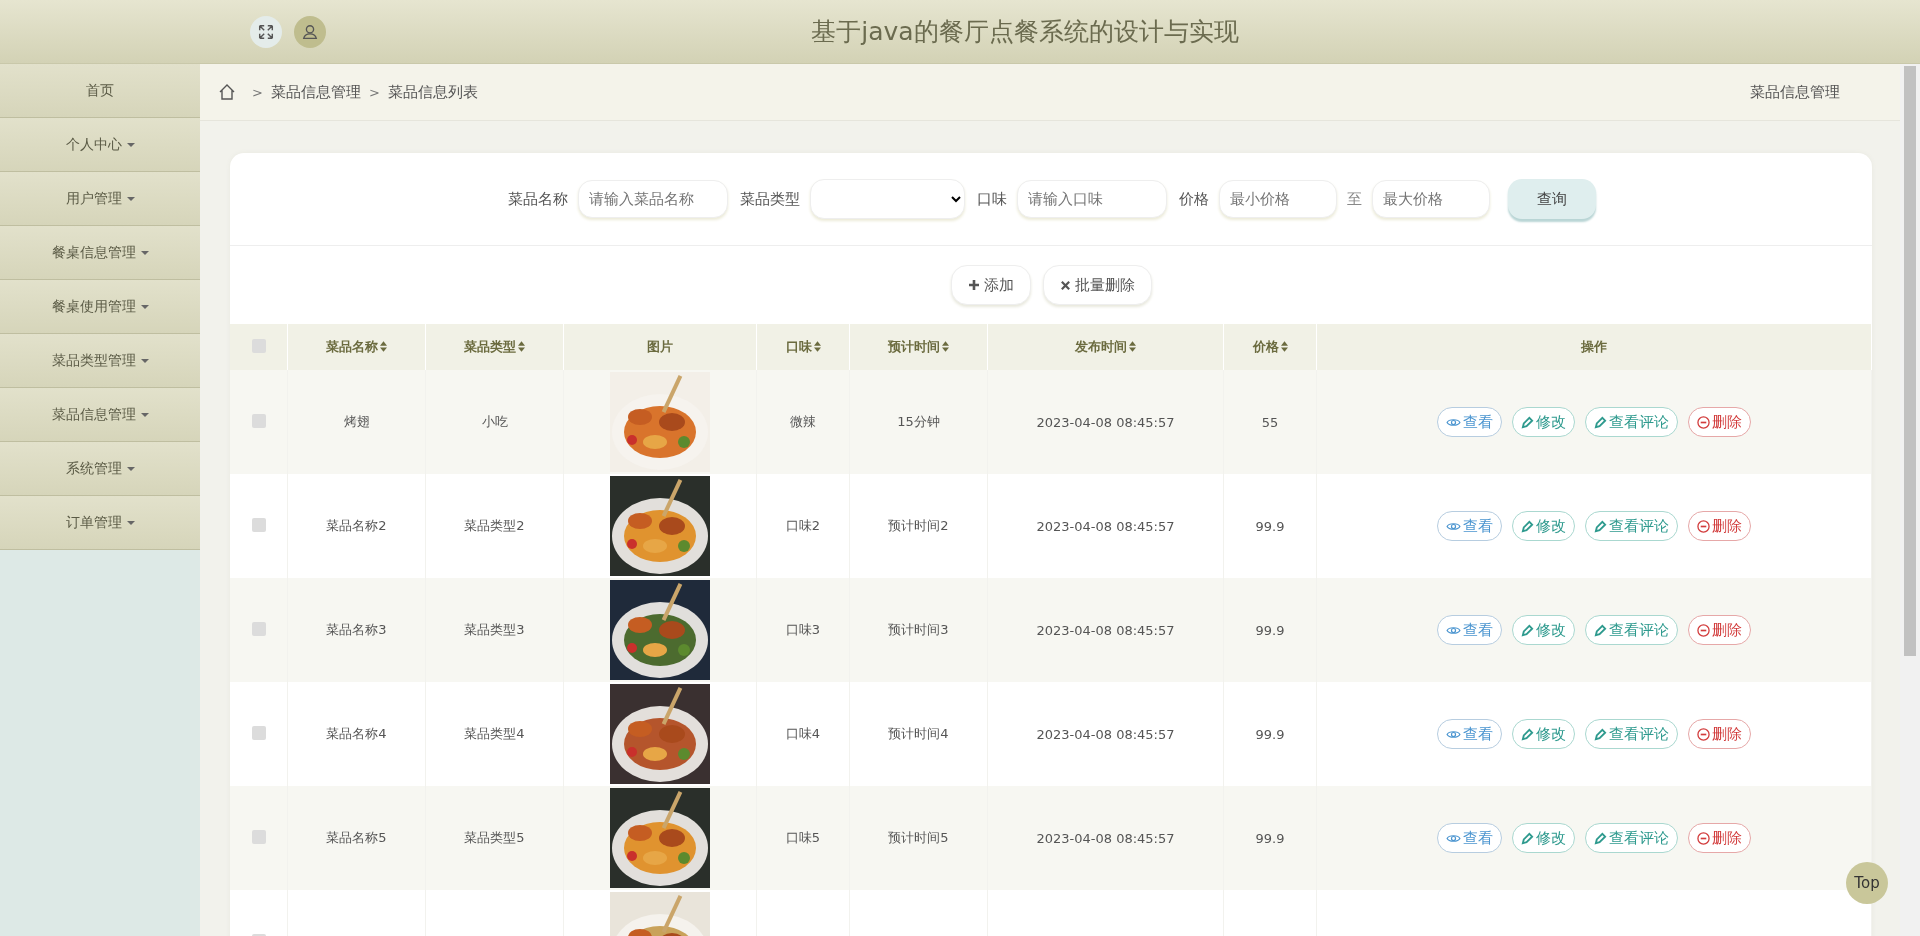 This screenshot has height=936, width=1920. What do you see at coordinates (100, 415) in the screenshot?
I see `sidebar-item: 菜品信息管理` at bounding box center [100, 415].